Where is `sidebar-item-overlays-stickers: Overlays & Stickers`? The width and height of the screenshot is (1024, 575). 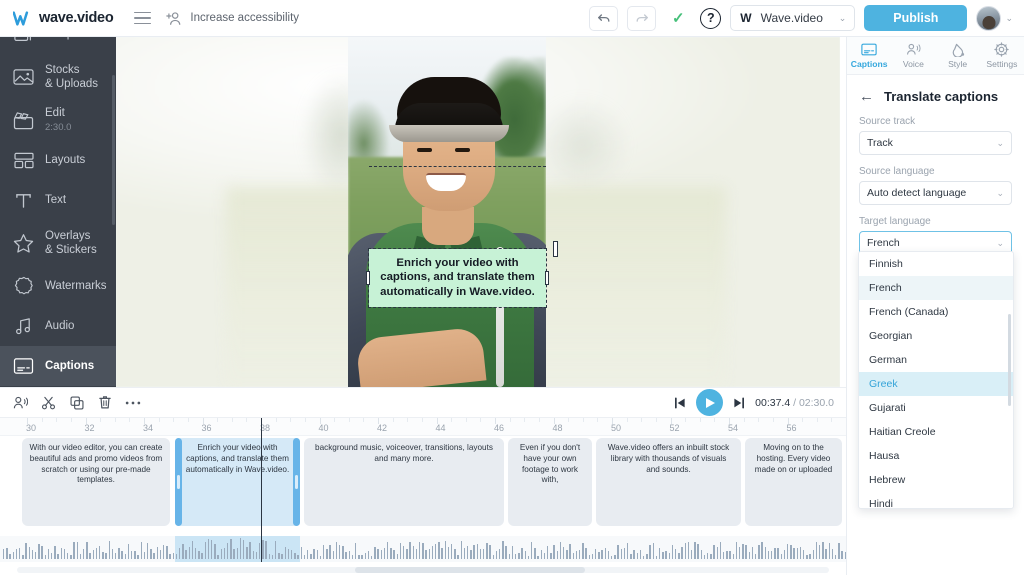
sidebar-item-overlays-stickers: Overlays & Stickers is located at coordinates (58, 243).